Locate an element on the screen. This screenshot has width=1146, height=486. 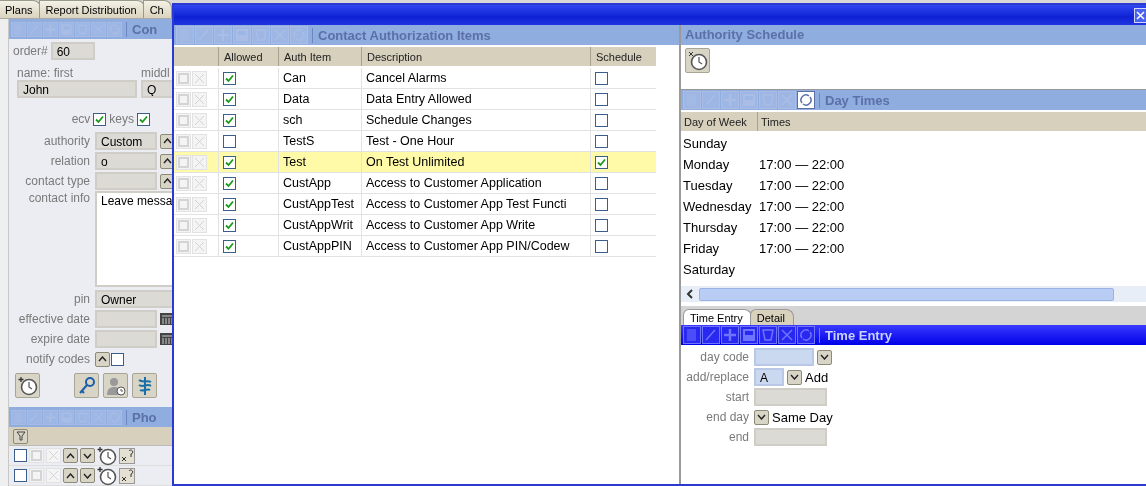
middle-name-field: Q is located at coordinates (156, 89).